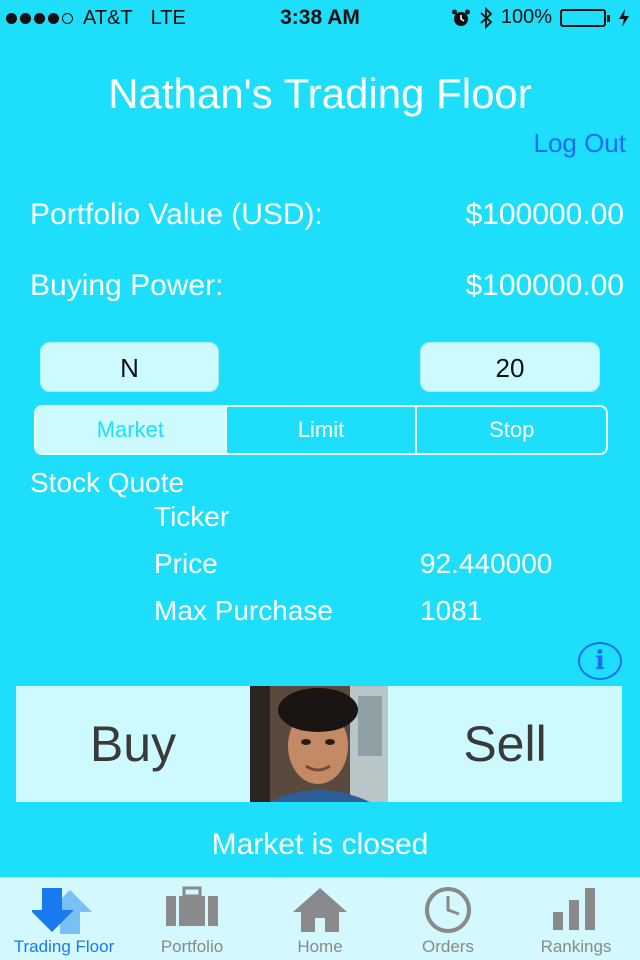 This screenshot has height=960, width=640. I want to click on max-purchase-label: Max Purchase, so click(243, 610).